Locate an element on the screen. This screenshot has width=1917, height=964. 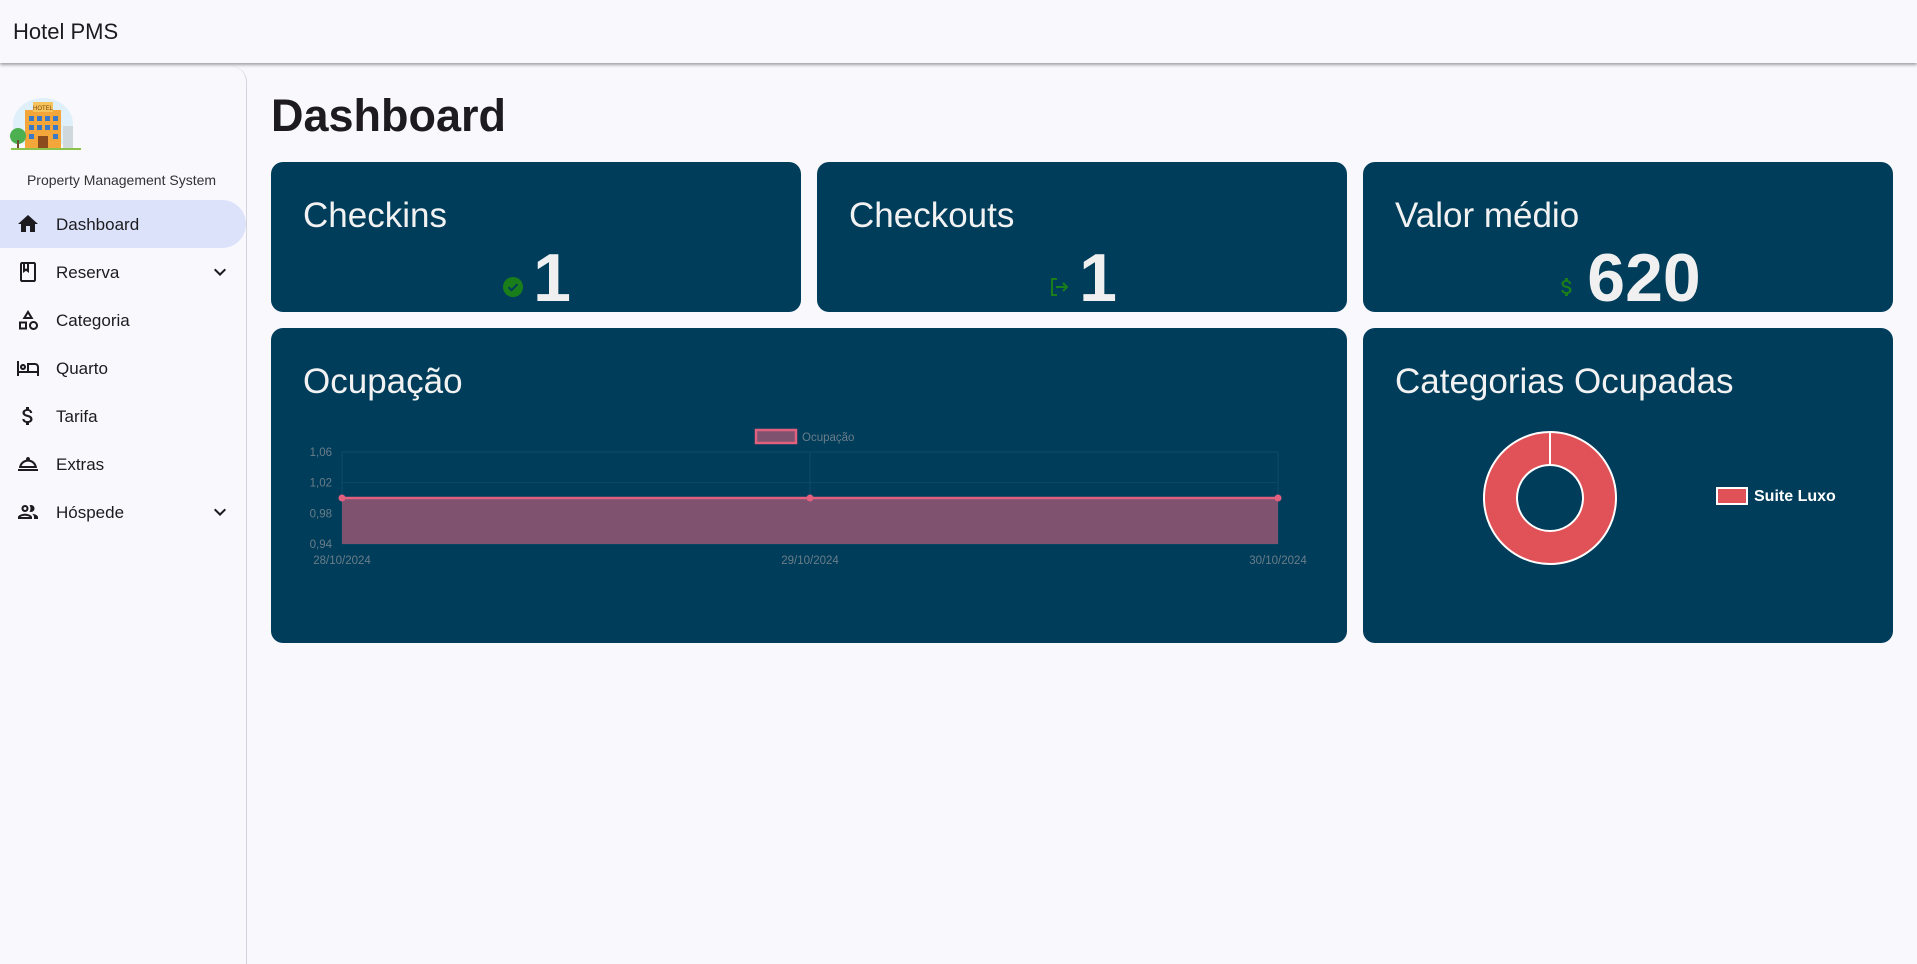
shapes-icon is located at coordinates (28, 320).